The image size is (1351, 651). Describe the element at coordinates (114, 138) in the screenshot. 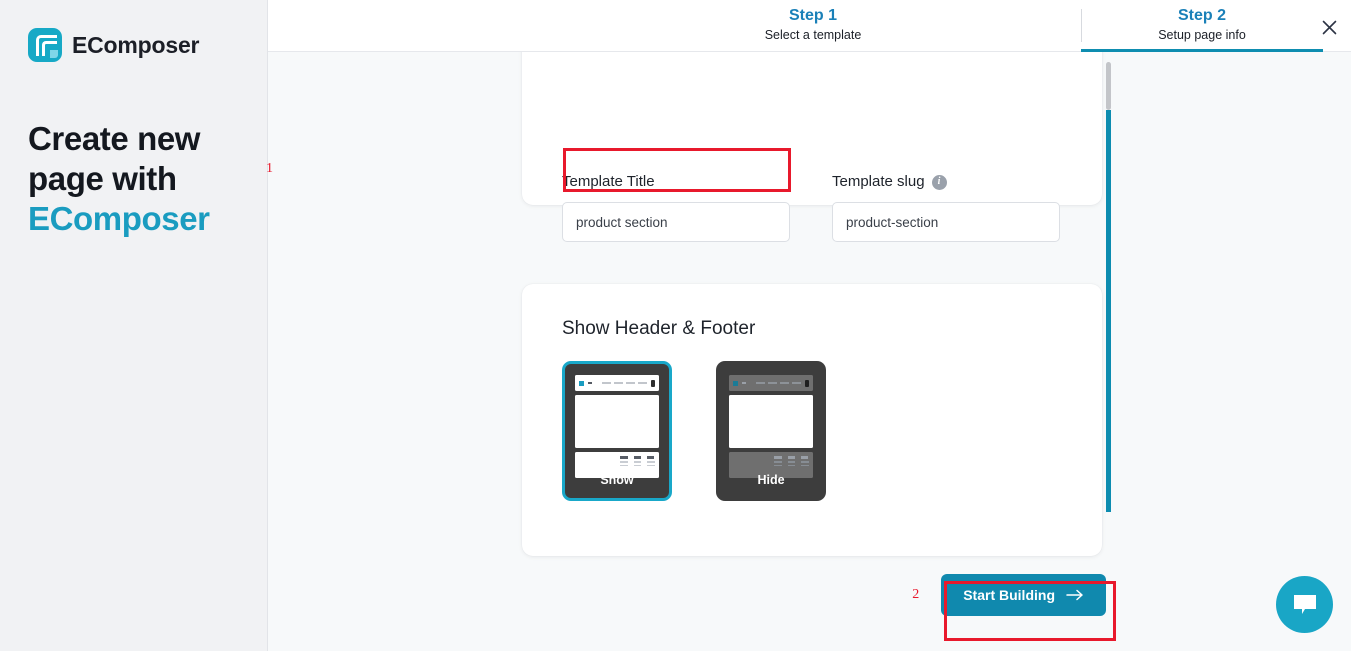

I see `headline-line-1: Create new` at that location.